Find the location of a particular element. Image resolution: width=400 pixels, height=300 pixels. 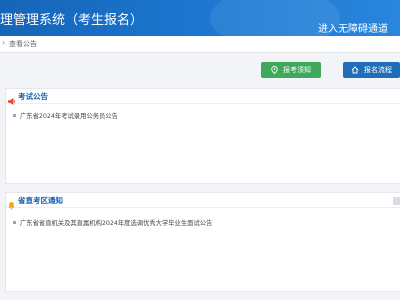

exam-guide-button: 报考须知 is located at coordinates (291, 70).